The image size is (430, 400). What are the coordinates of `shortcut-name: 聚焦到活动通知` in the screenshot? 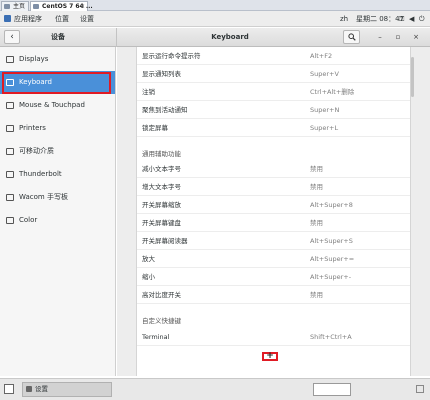 It's located at (165, 110).